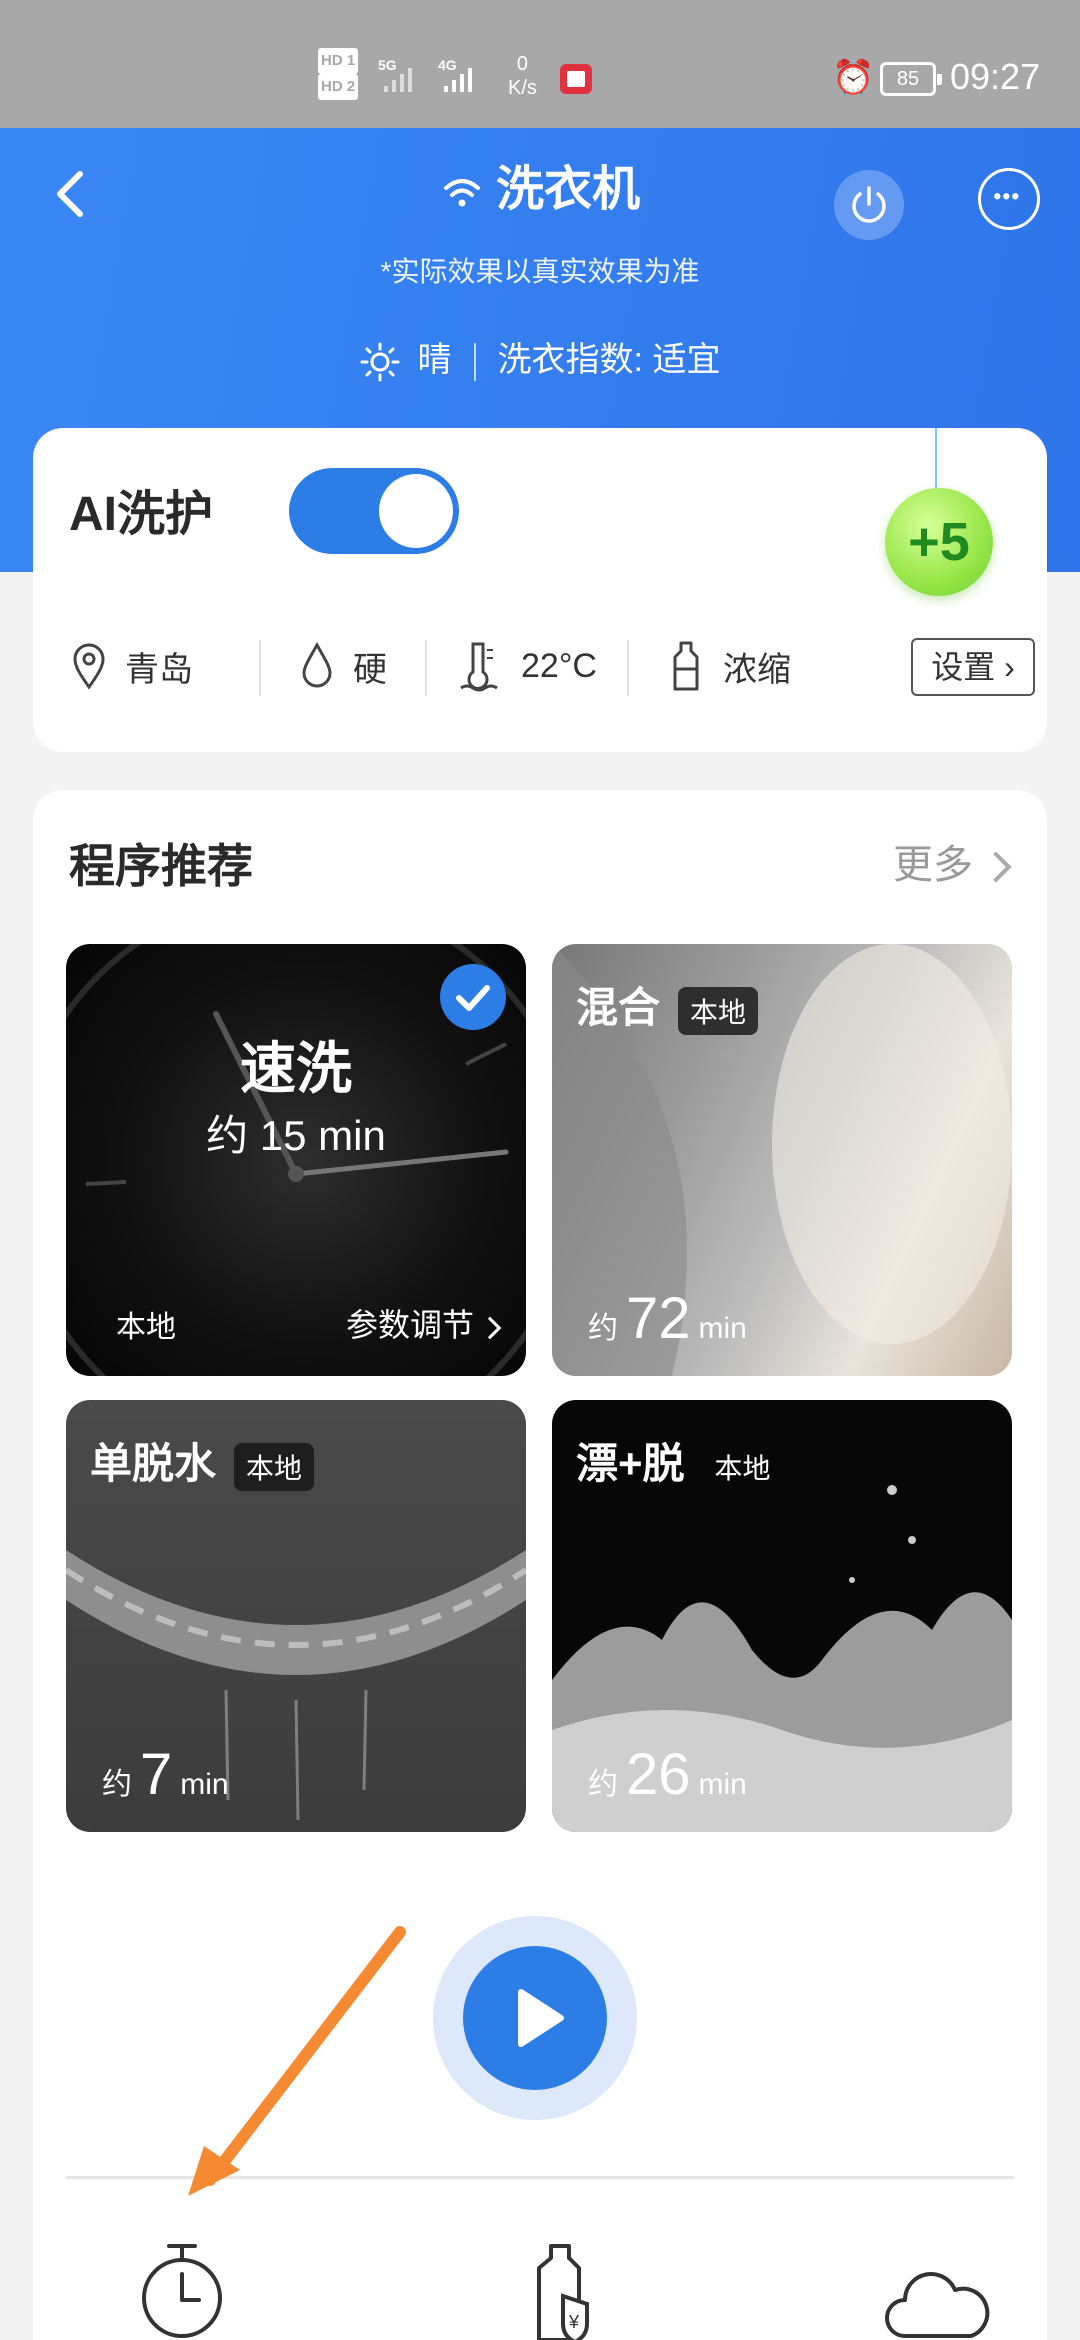  What do you see at coordinates (156, 1774) in the screenshot?
I see `duration-minutes: 7` at bounding box center [156, 1774].